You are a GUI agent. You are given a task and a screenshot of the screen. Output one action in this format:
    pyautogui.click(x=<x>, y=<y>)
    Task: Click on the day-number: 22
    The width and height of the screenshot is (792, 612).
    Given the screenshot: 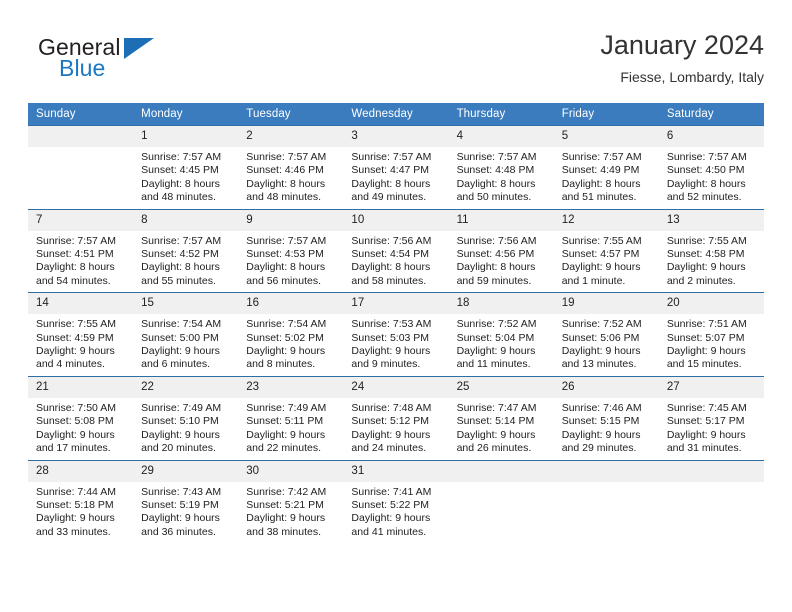 What is the action you would take?
    pyautogui.click(x=186, y=387)
    